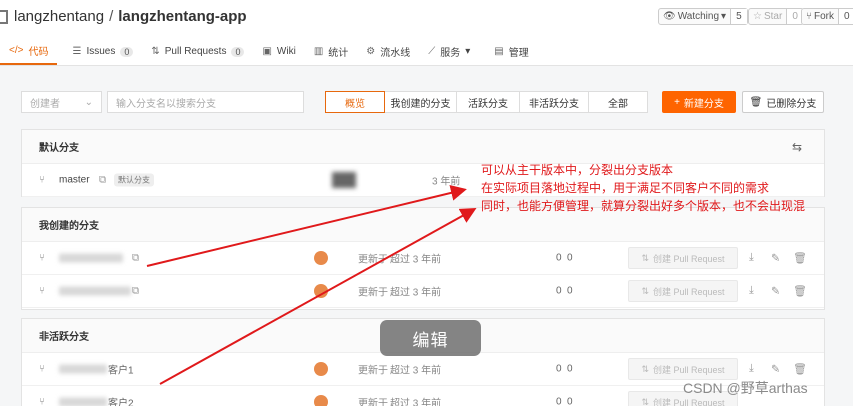  Describe the element at coordinates (430, 338) in the screenshot. I see `edit-tooltip: 编辑` at that location.